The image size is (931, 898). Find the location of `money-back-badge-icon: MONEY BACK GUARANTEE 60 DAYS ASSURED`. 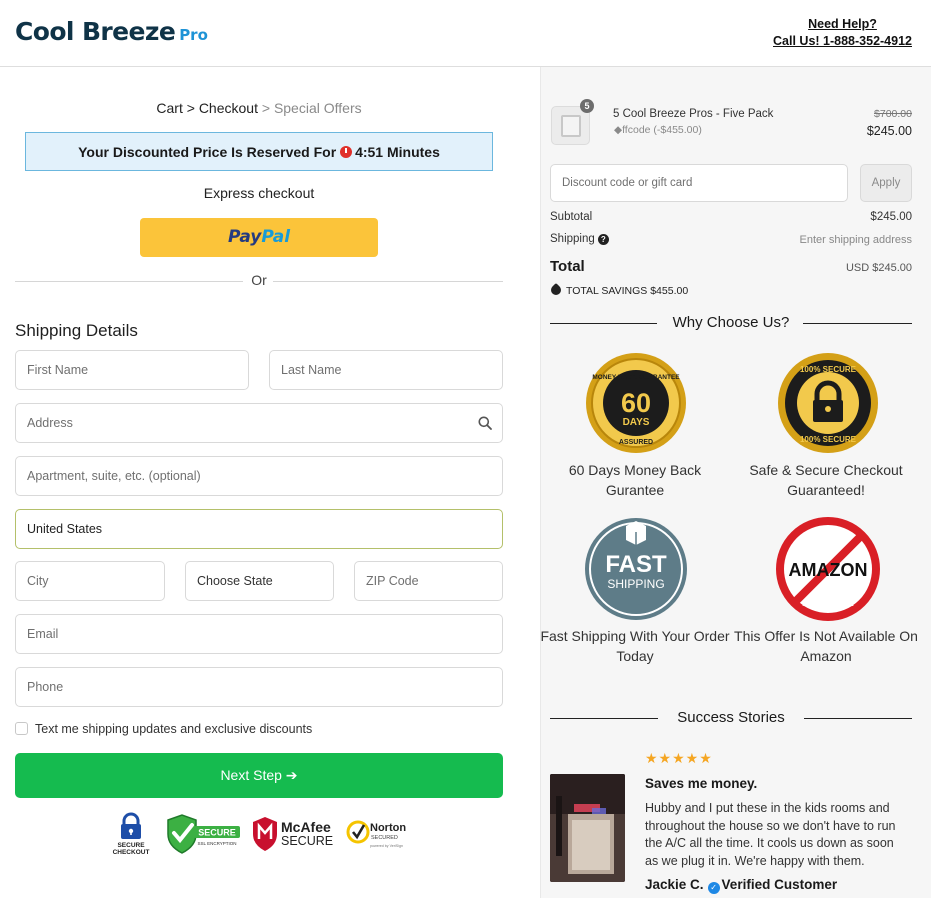

money-back-badge-icon: MONEY BACK GUARANTEE 60 DAYS ASSURED is located at coordinates (636, 403).